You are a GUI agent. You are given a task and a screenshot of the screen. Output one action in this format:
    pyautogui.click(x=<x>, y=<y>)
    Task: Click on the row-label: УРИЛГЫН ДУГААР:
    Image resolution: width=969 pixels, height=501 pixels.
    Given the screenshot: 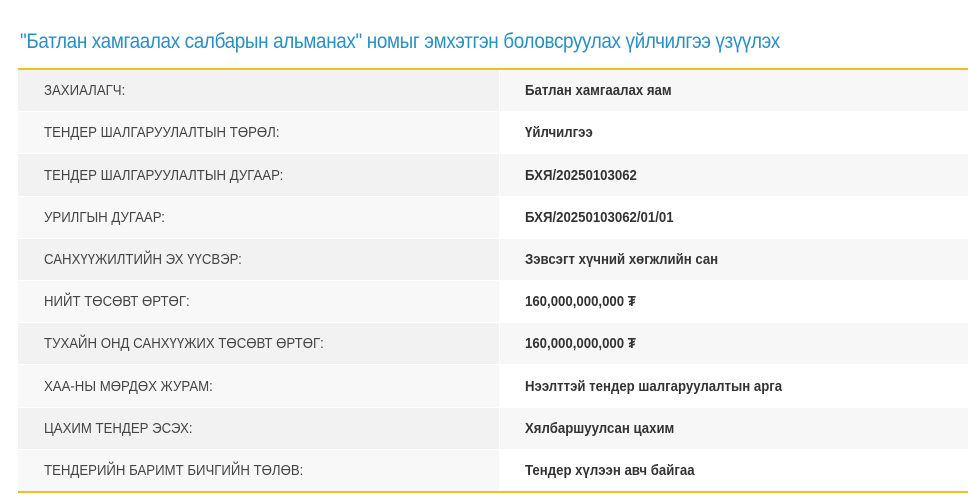 What is the action you would take?
    pyautogui.click(x=259, y=217)
    